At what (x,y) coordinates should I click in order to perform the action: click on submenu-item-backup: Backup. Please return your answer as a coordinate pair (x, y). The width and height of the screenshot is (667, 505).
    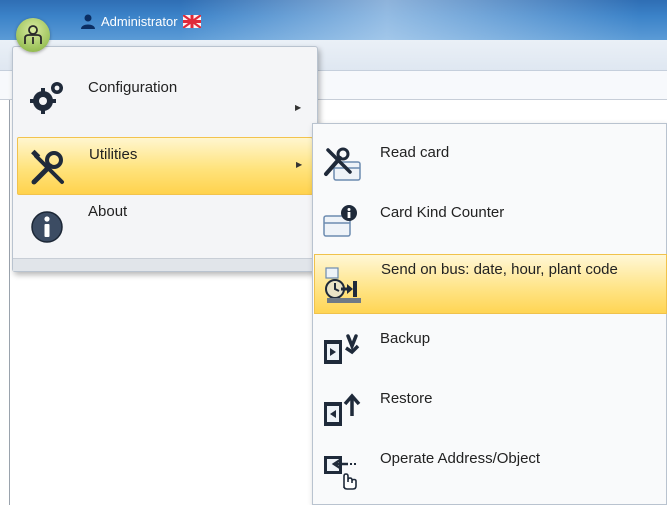
    Looking at the image, I should click on (489, 345).